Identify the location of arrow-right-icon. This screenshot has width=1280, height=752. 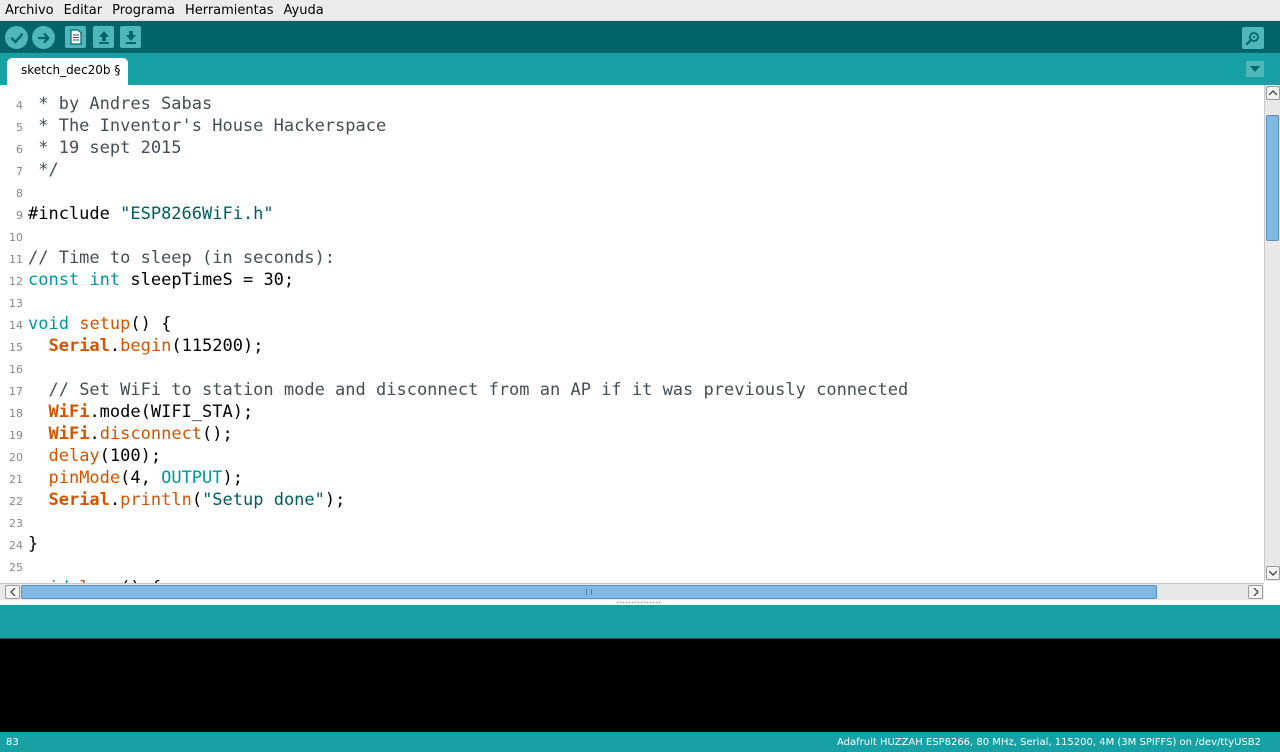
(1256, 592).